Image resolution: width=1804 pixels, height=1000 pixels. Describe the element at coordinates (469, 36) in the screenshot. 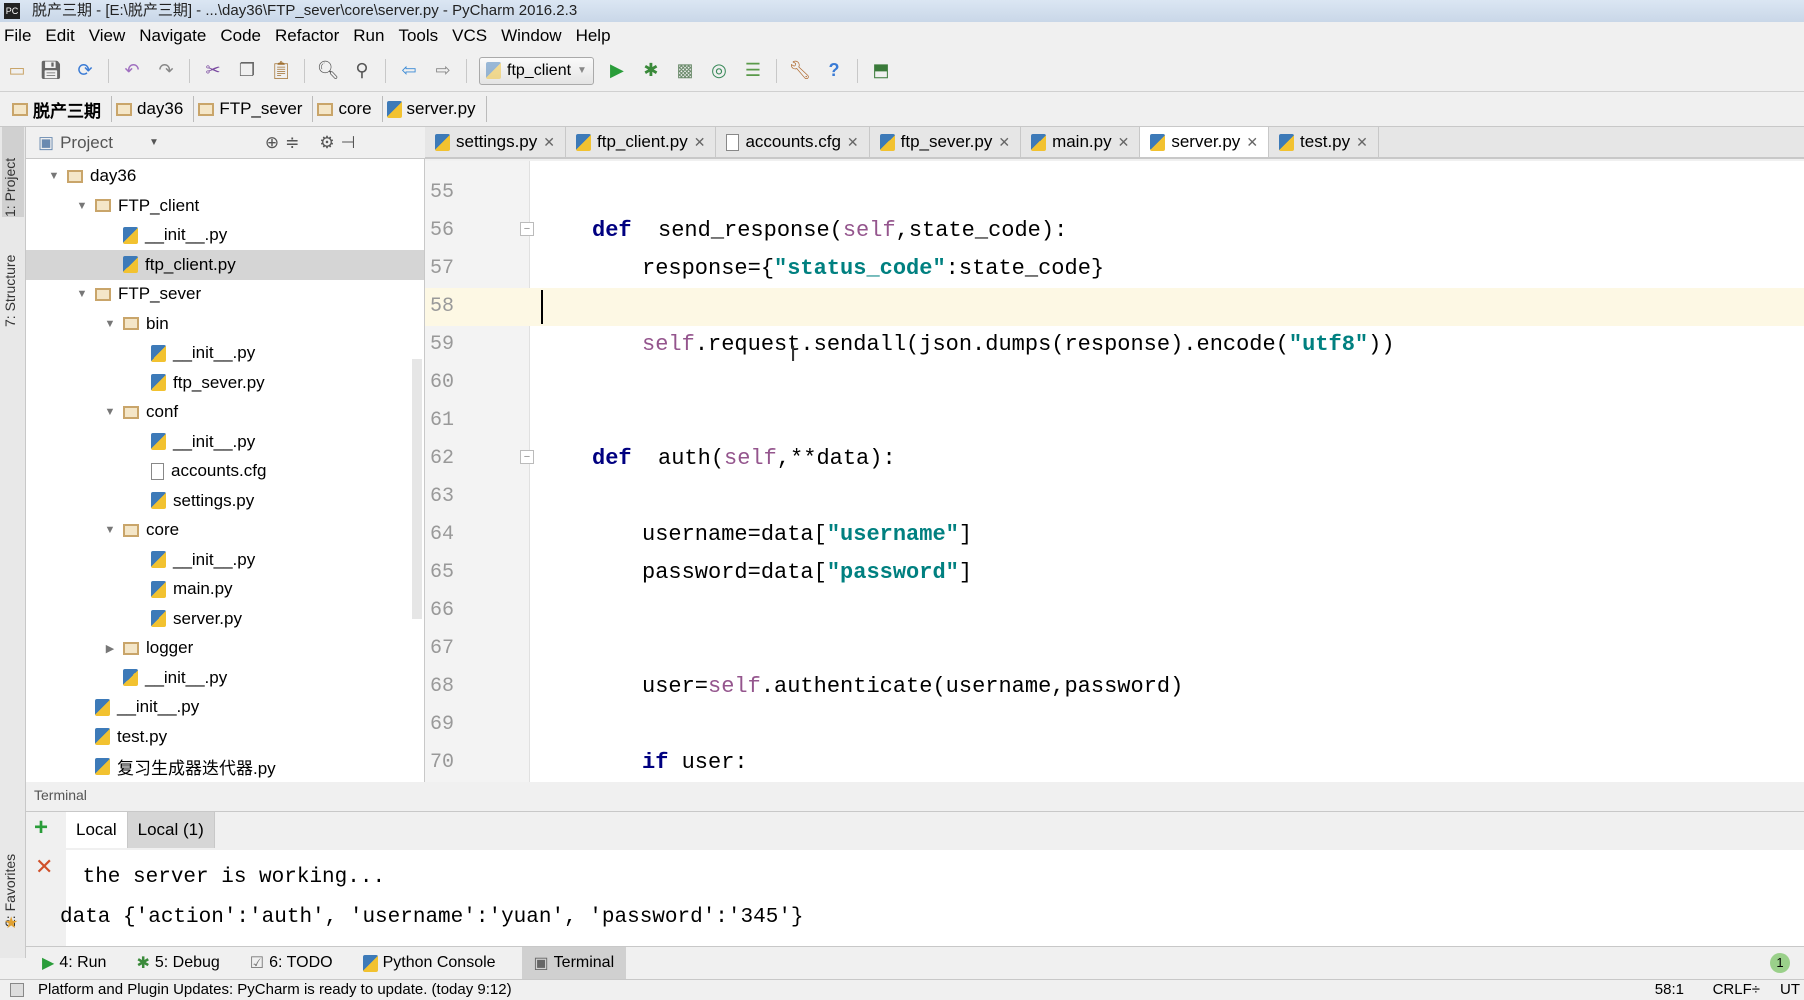

I see `menu-vcs: VCS` at that location.